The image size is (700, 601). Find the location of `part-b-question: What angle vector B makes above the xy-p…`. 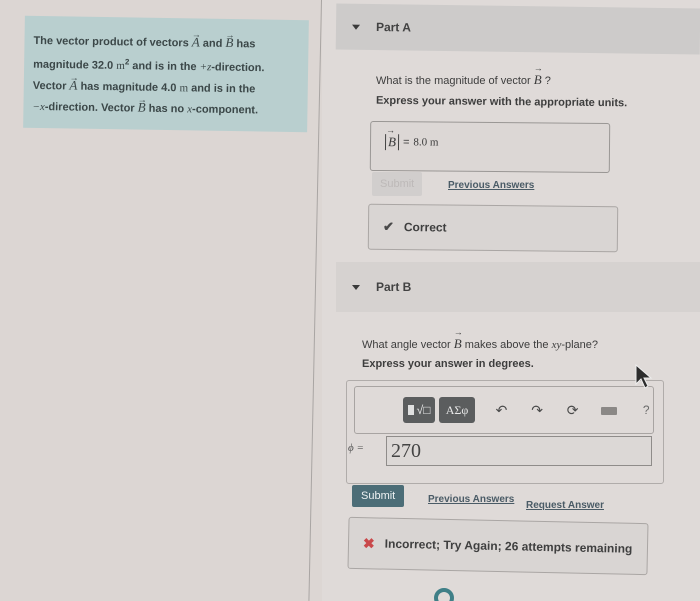

part-b-question: What angle vector B makes above the xy-p… is located at coordinates (480, 344).